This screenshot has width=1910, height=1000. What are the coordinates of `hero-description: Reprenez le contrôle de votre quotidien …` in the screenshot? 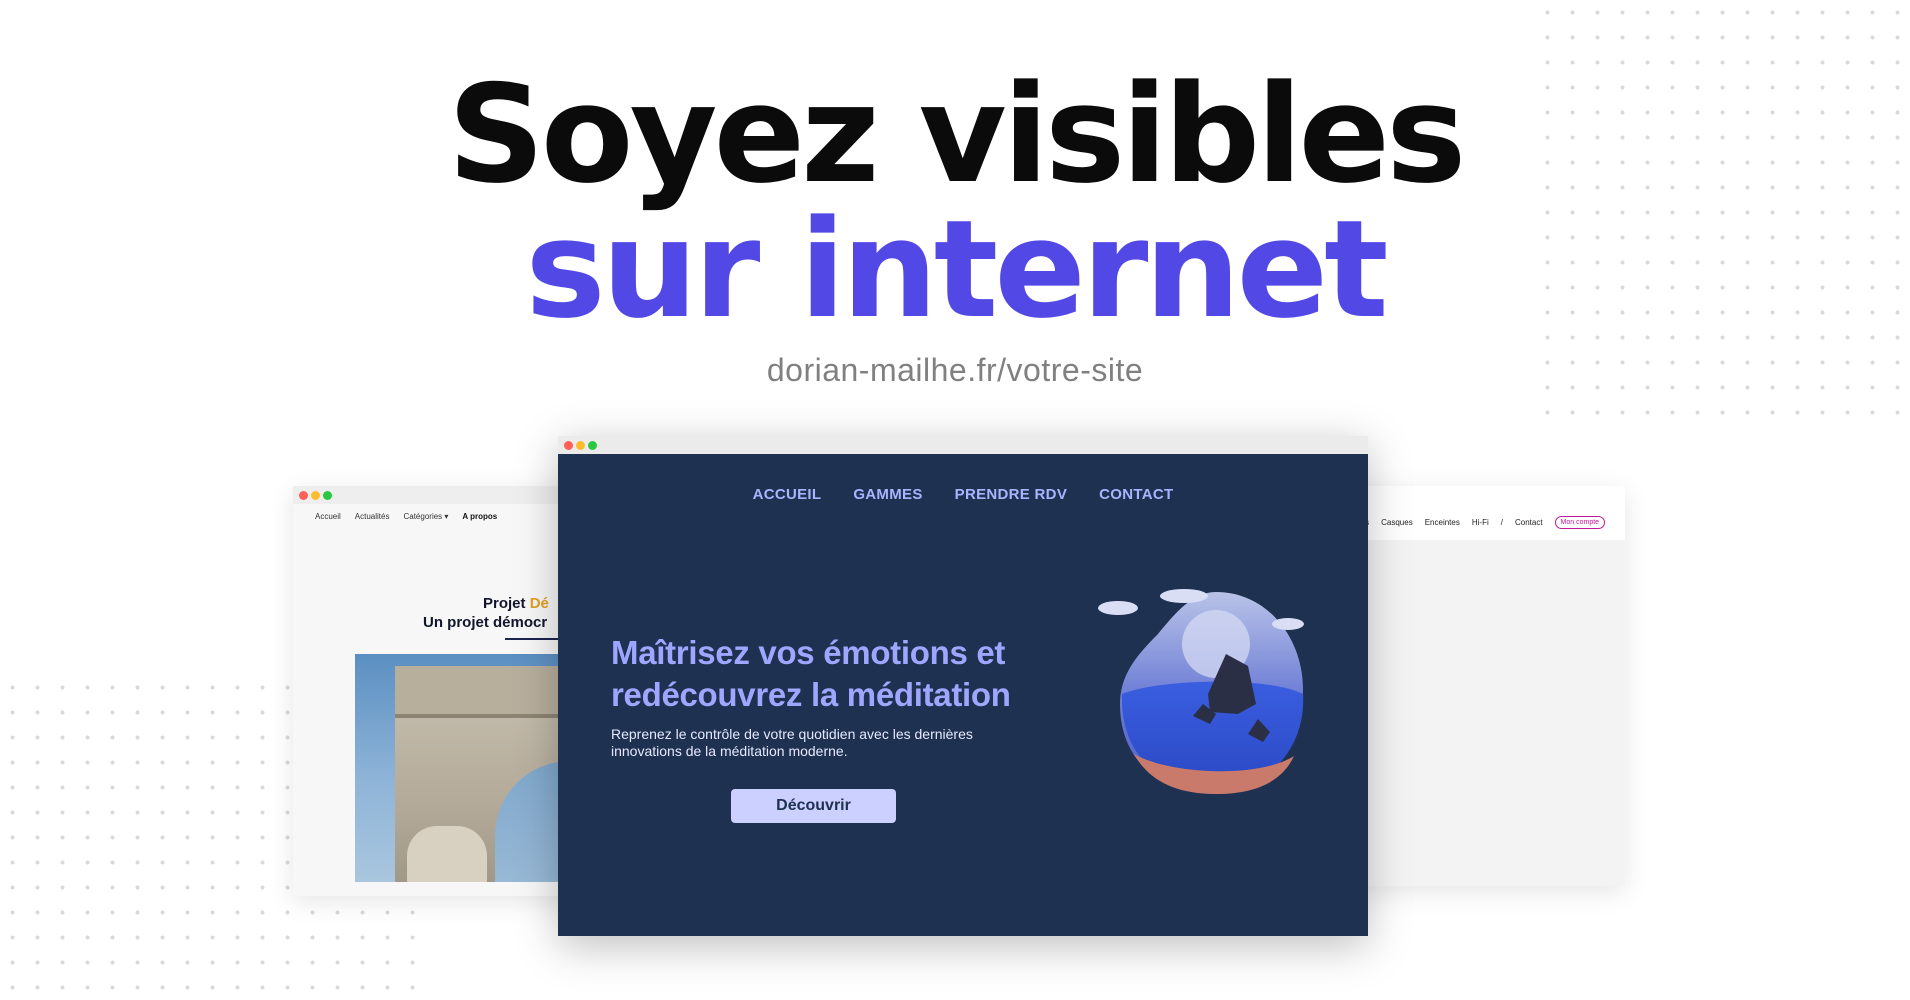 It's located at (792, 742).